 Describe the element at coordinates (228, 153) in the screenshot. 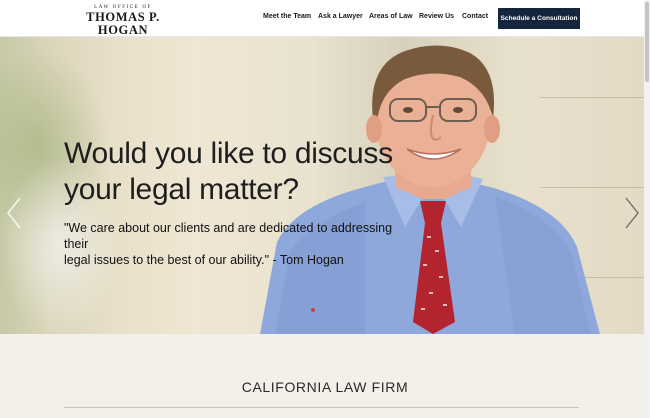

I see `hero-headline-line-1: Would you like to discuss` at that location.